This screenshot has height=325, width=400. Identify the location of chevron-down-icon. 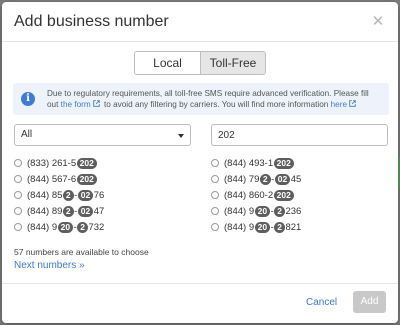
(181, 136).